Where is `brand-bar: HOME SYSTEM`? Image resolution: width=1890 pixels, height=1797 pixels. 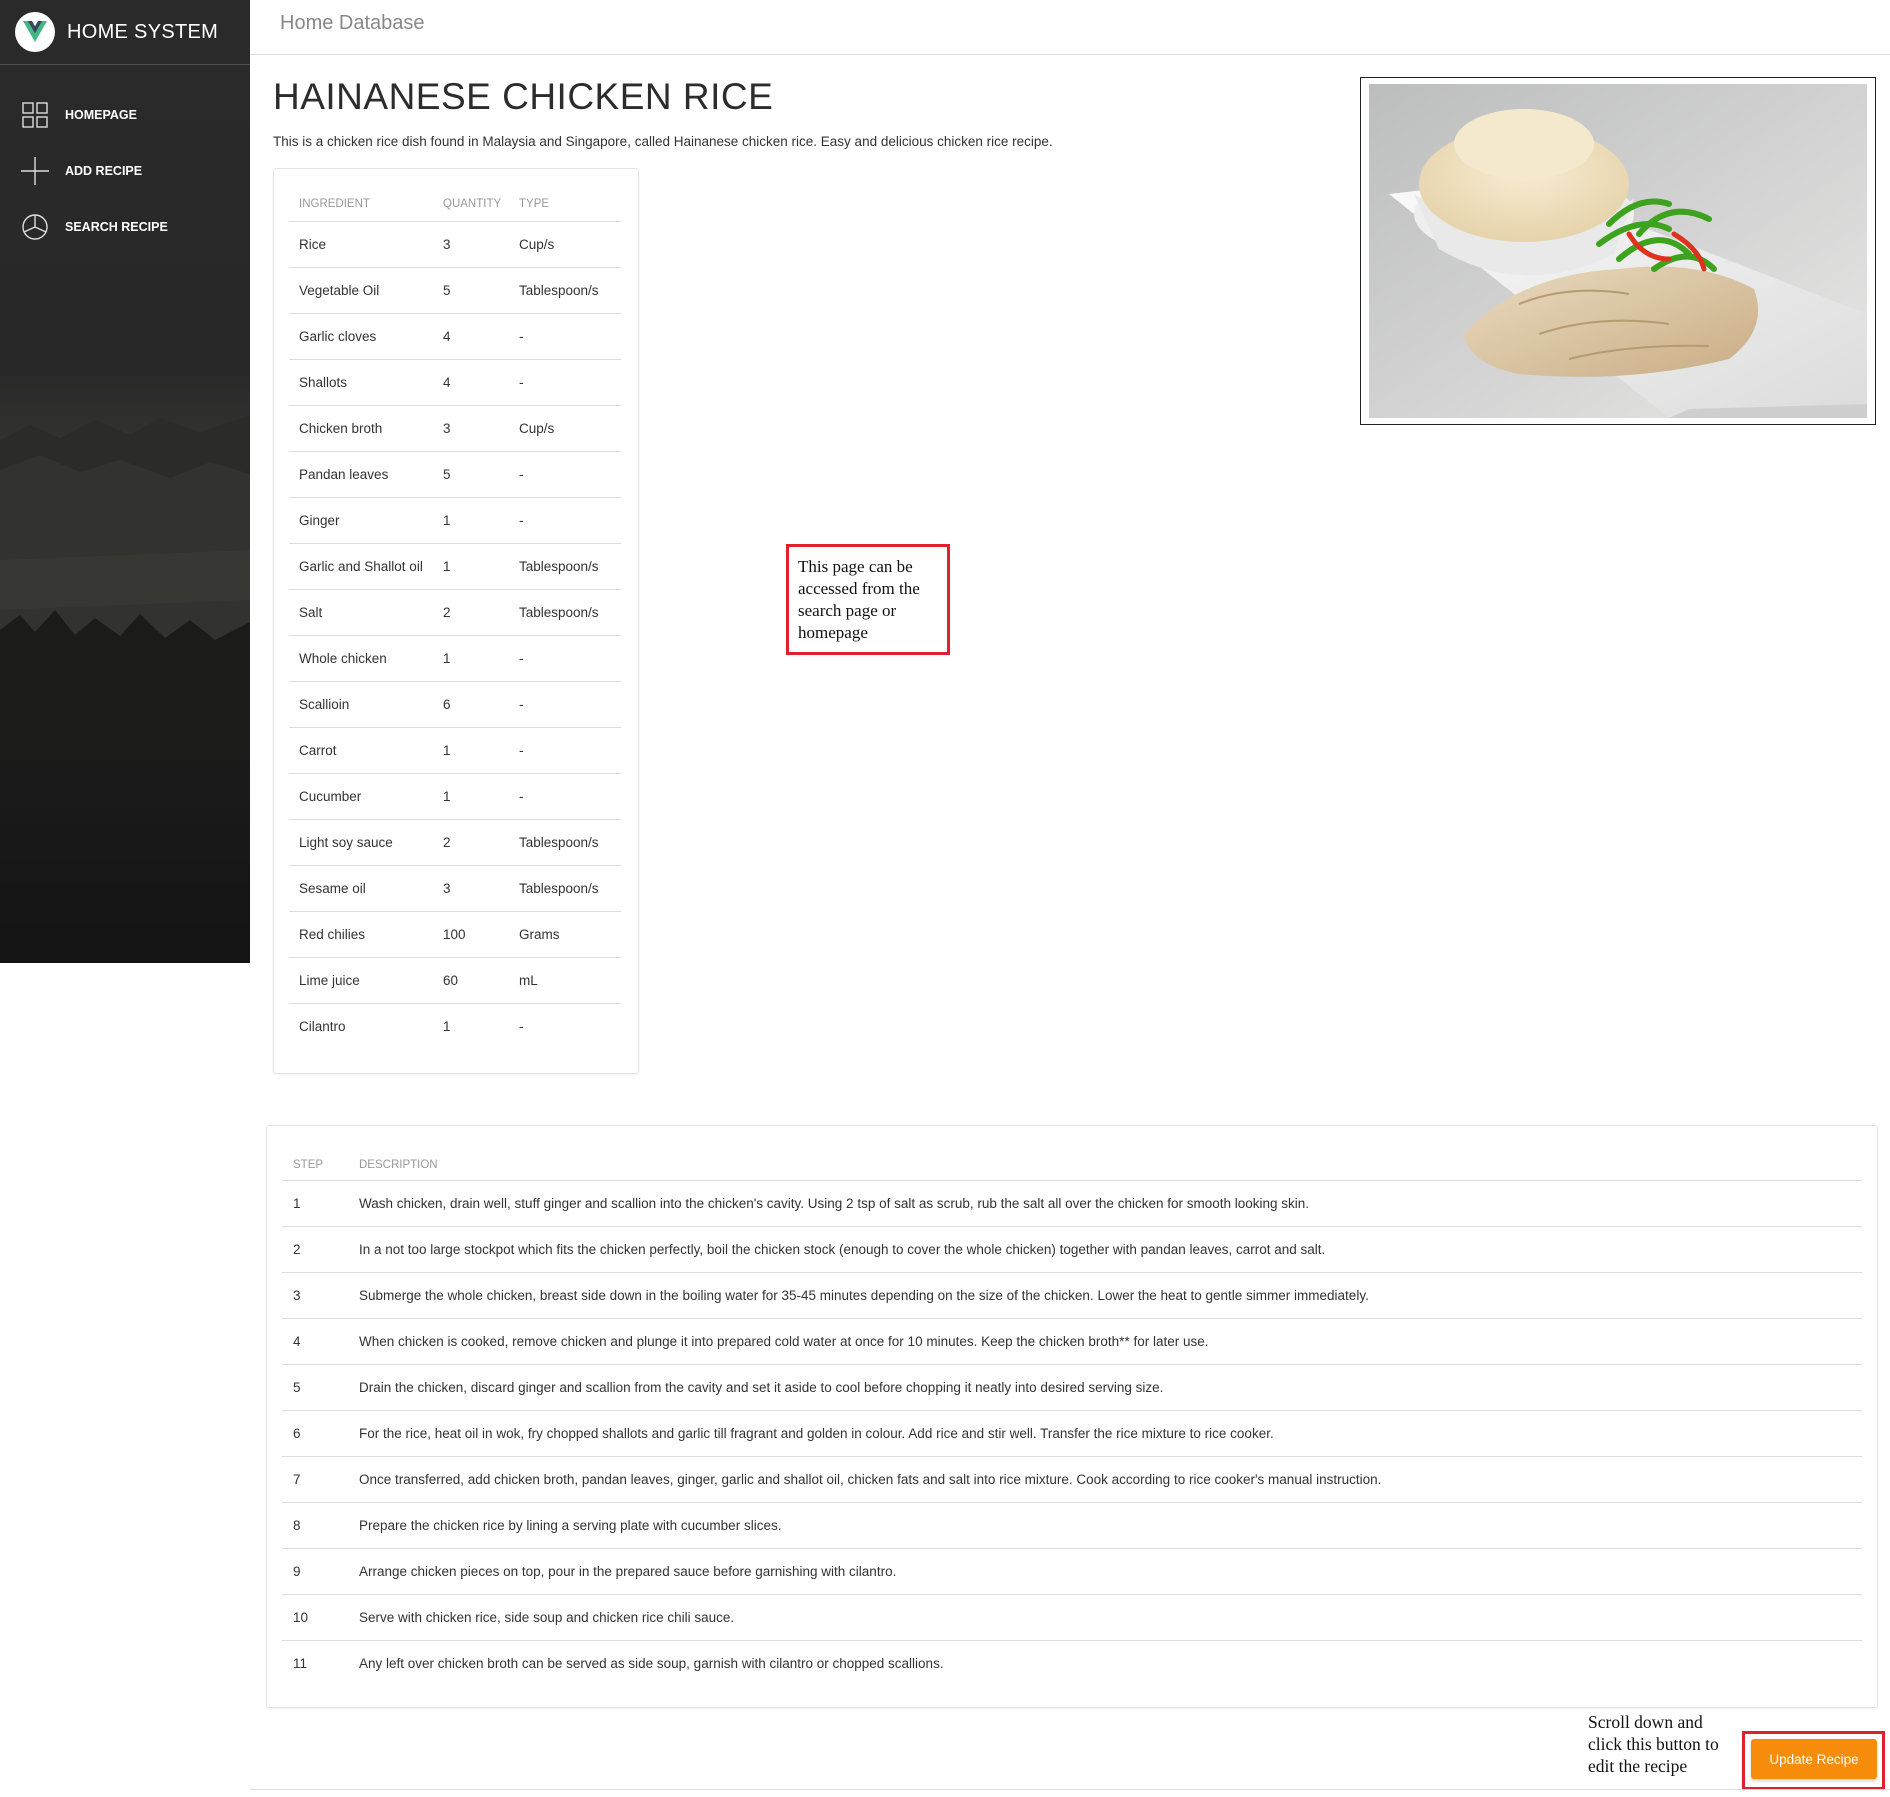 brand-bar: HOME SYSTEM is located at coordinates (125, 32).